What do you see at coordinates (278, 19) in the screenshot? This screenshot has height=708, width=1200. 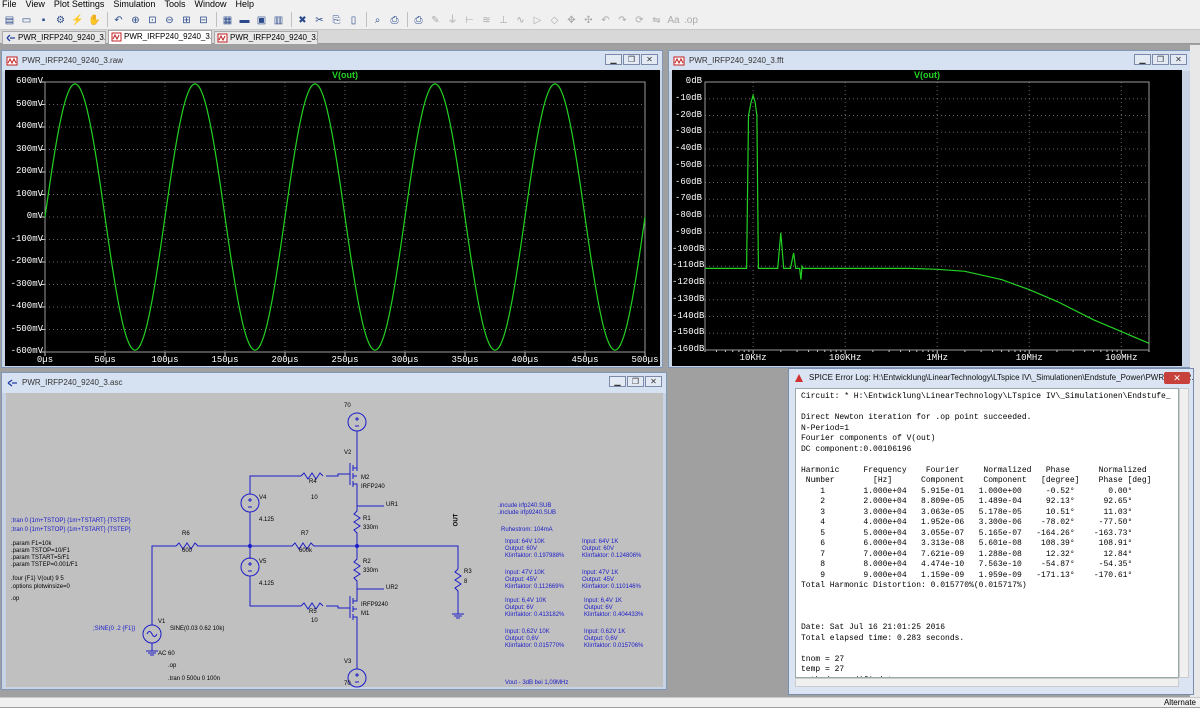 I see `tile-vertical-icon: ▥` at bounding box center [278, 19].